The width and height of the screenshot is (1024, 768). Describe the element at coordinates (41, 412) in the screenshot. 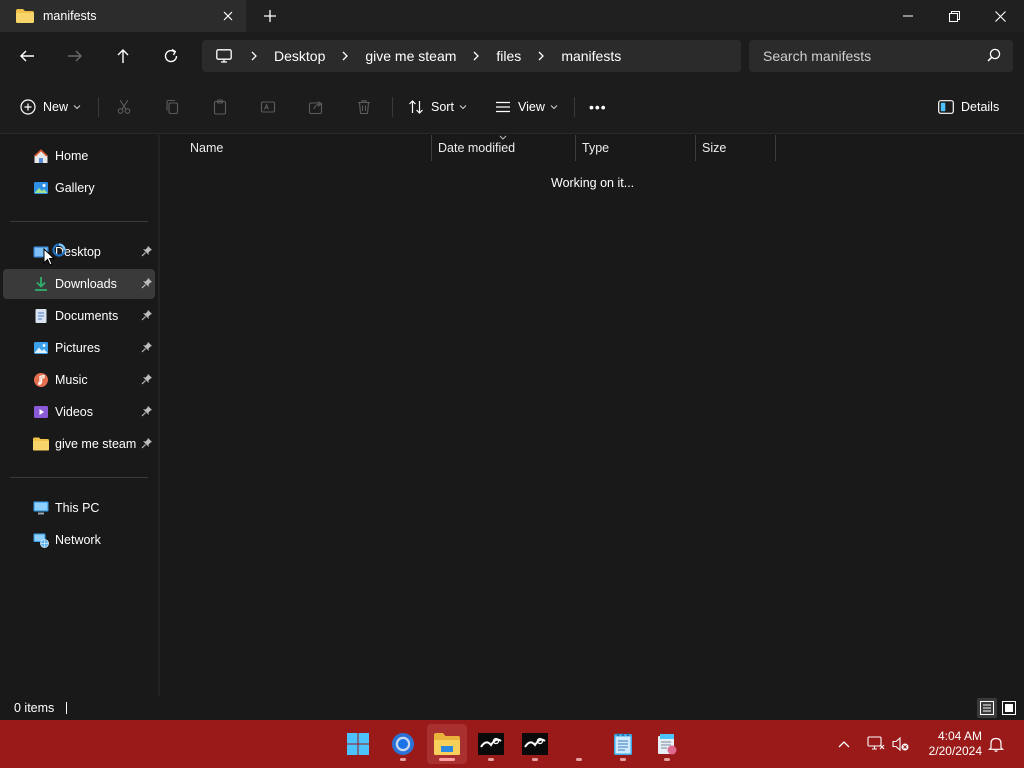

I see `videos-icon` at that location.